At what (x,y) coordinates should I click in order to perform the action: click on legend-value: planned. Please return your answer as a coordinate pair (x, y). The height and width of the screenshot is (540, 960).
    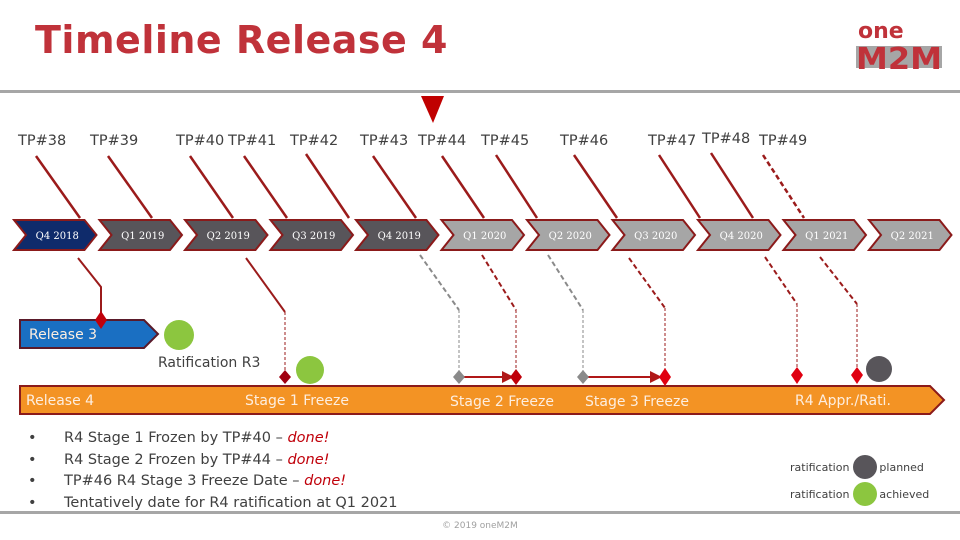
    Looking at the image, I should click on (901, 467).